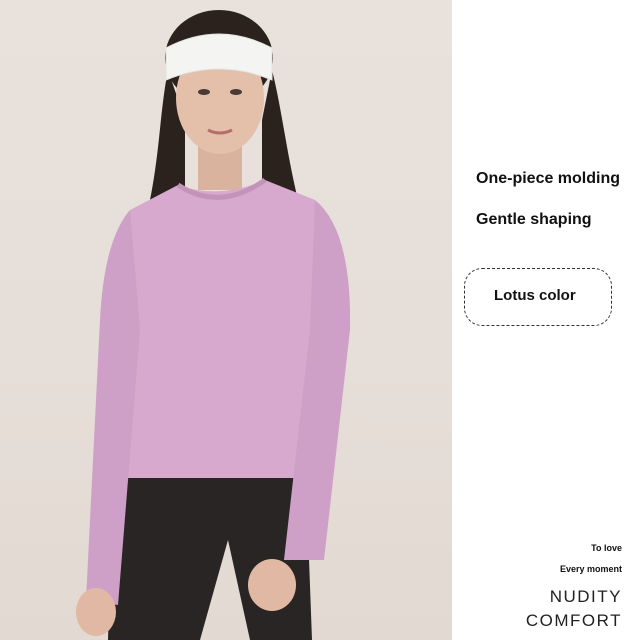 The height and width of the screenshot is (640, 640). What do you see at coordinates (236, 92) in the screenshot?
I see `right-eye` at bounding box center [236, 92].